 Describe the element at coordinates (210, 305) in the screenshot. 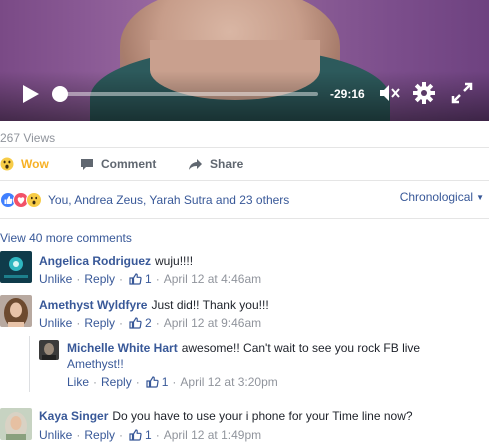

I see `comment-text: Just did!! Thank you!!!` at that location.